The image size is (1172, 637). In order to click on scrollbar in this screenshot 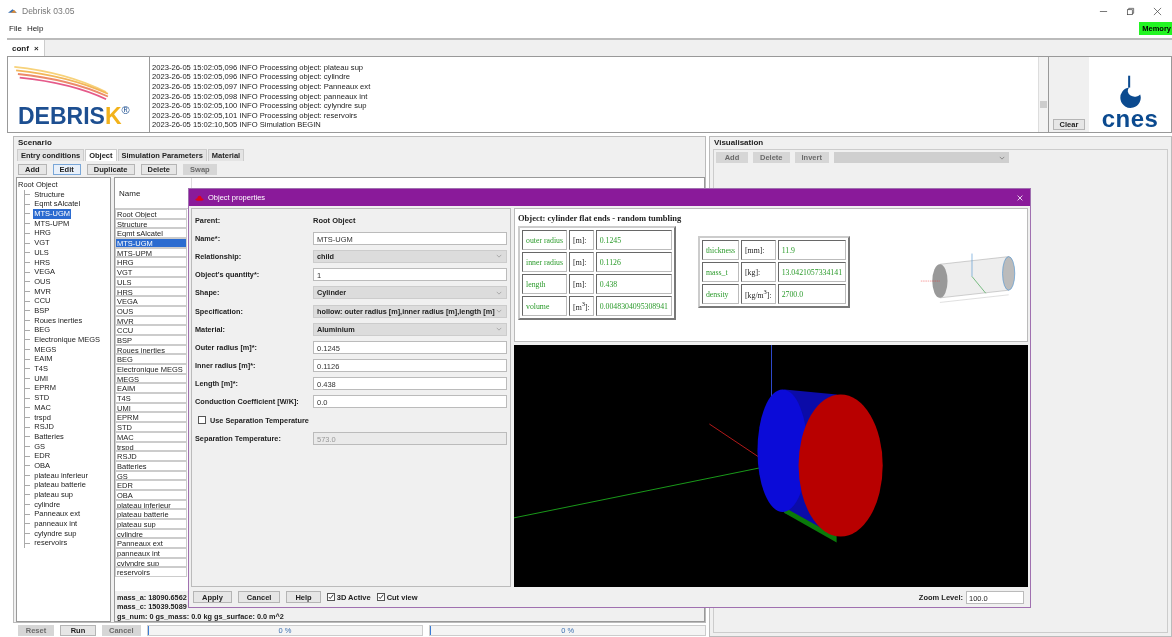, I will do `click(1043, 94)`.